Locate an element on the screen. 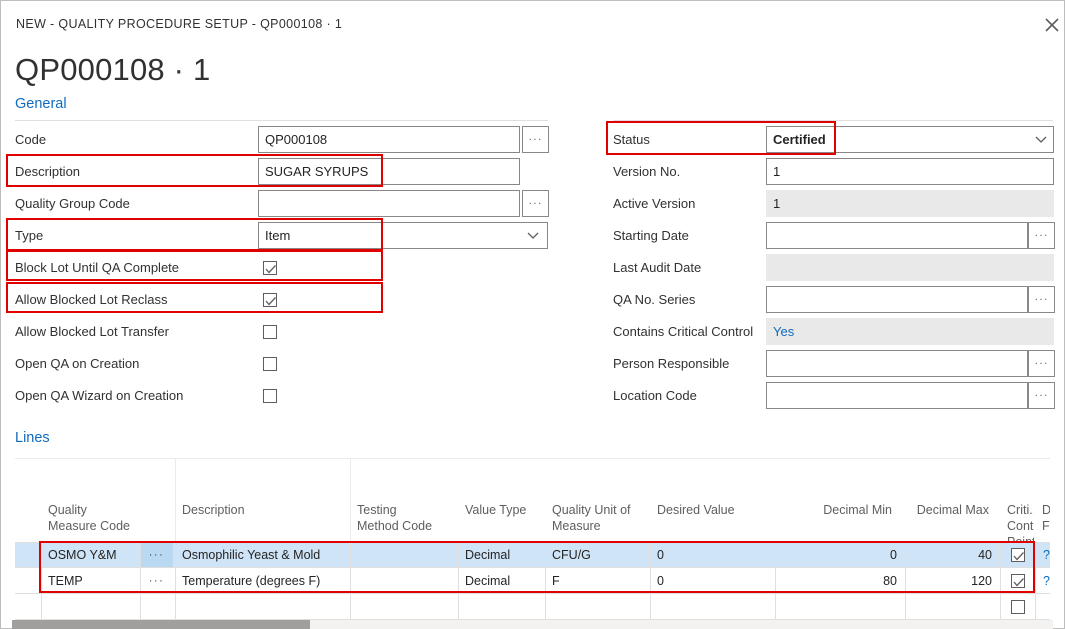 The image size is (1065, 629). field-row-block-lot-until-qa-complete: Block Lot Until QA Complete is located at coordinates (281, 267).